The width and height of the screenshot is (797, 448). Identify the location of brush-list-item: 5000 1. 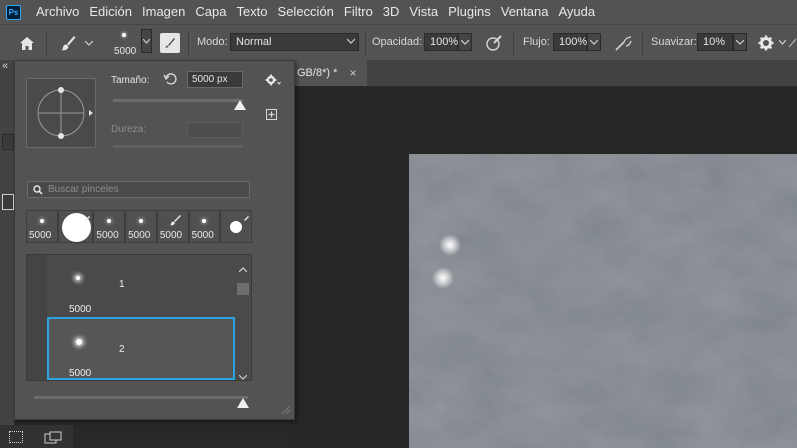
(141, 286).